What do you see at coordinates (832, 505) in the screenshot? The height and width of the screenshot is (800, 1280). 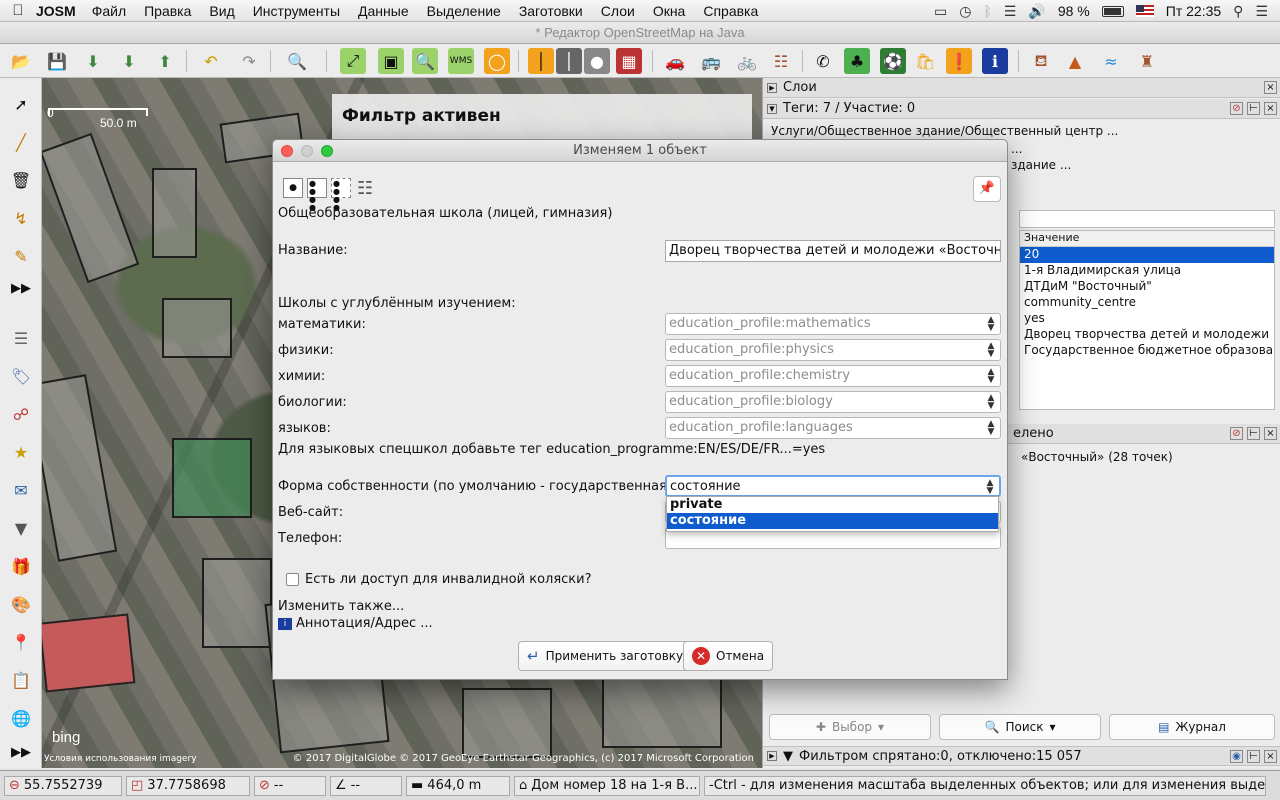 I see `option-private: private` at bounding box center [832, 505].